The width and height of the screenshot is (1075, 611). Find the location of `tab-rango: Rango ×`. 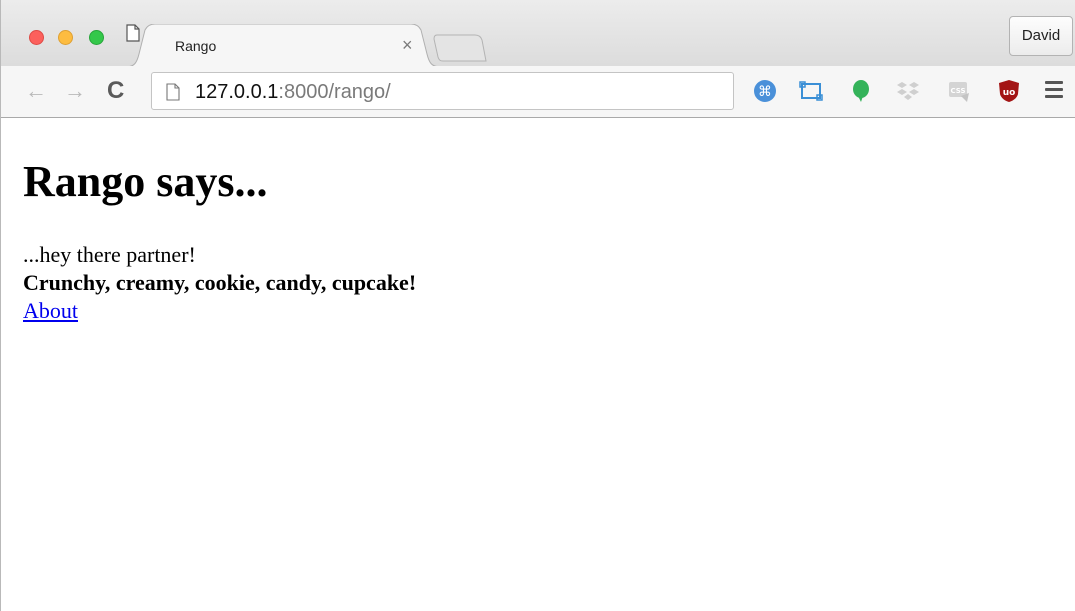

tab-rango: Rango × is located at coordinates (283, 45).